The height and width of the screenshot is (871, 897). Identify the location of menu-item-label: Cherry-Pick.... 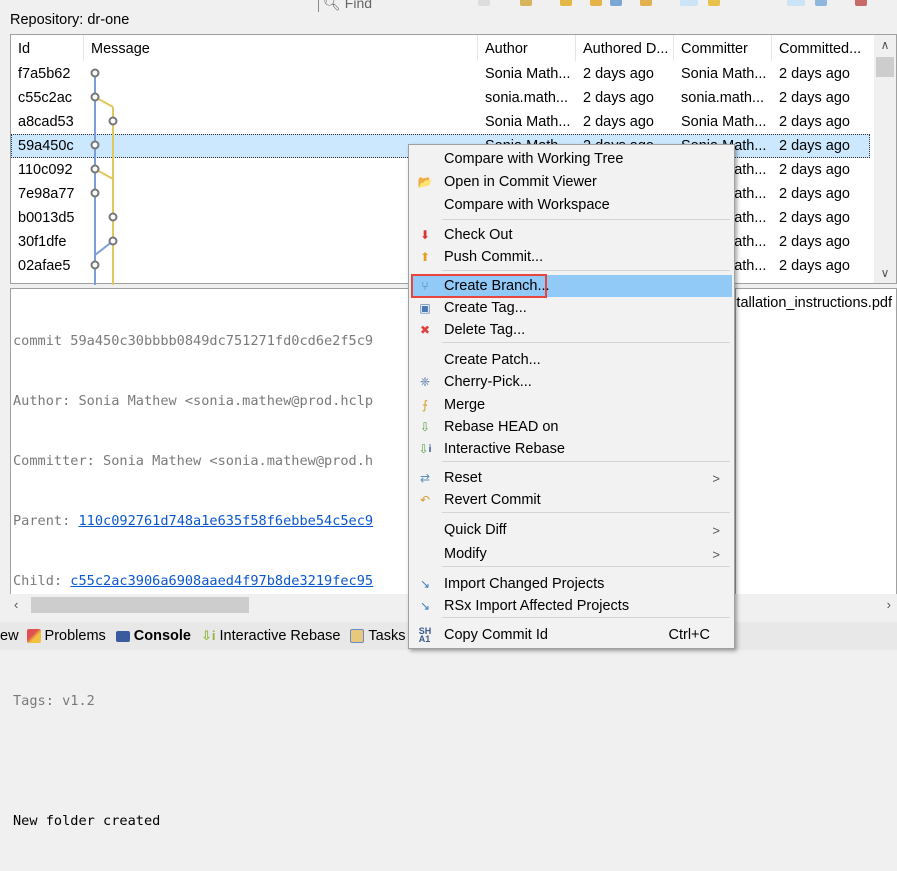
(488, 382).